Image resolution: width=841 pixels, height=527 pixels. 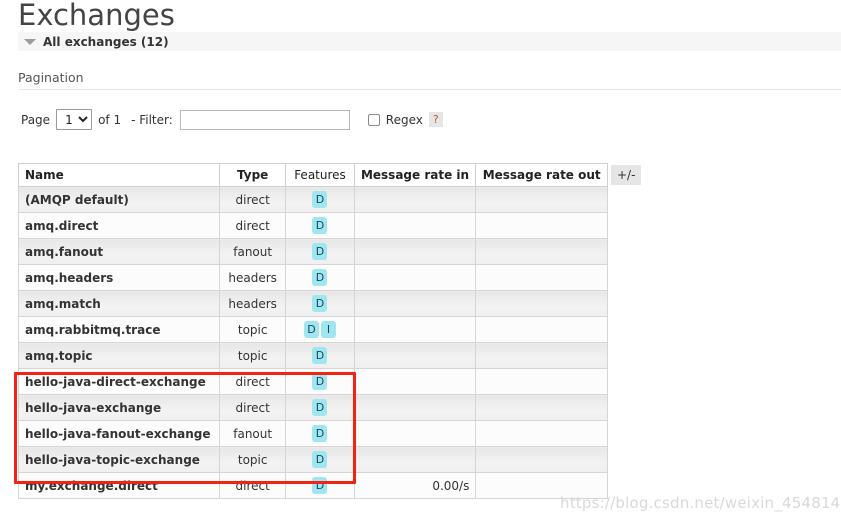 I want to click on cell-exchange-name: hello-java-direct-exchange, so click(x=119, y=381).